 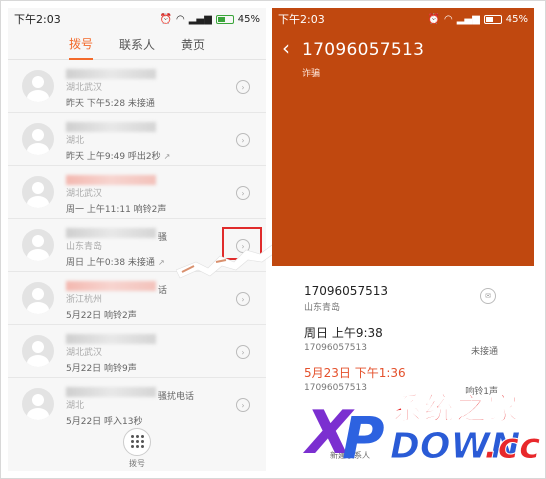 What do you see at coordinates (116, 210) in the screenshot?
I see `call-meta-text: 周一 上午11:11 响铃2声` at bounding box center [116, 210].